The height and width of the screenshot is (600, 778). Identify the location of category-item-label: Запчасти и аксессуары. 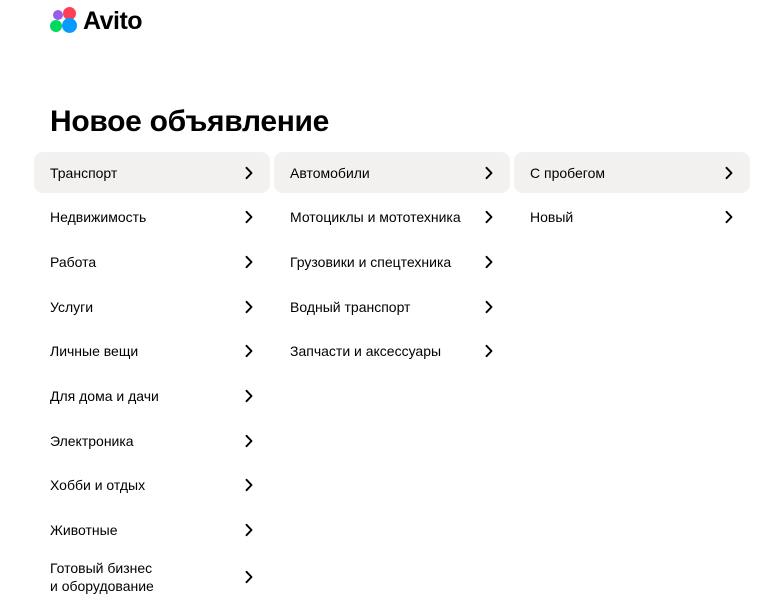
(366, 351).